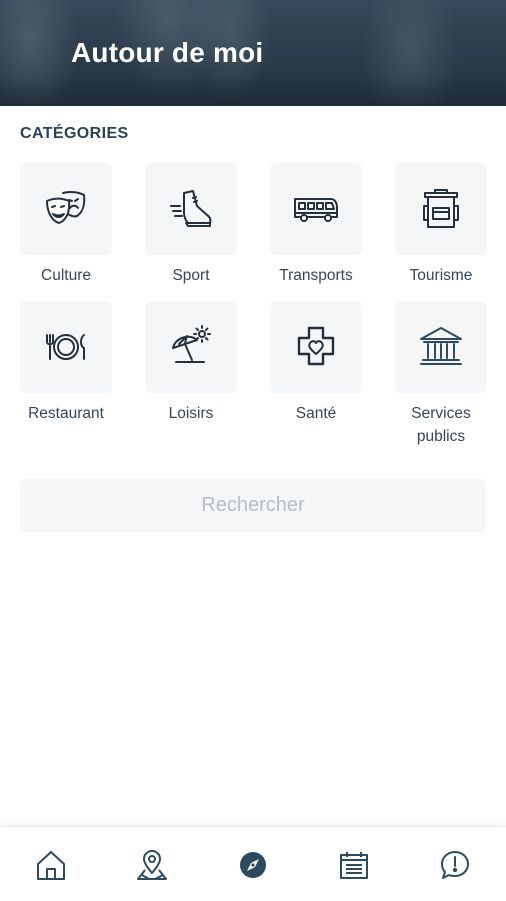 The width and height of the screenshot is (506, 901). Describe the element at coordinates (74, 133) in the screenshot. I see `categories-heading: CATÉGORIES` at that location.